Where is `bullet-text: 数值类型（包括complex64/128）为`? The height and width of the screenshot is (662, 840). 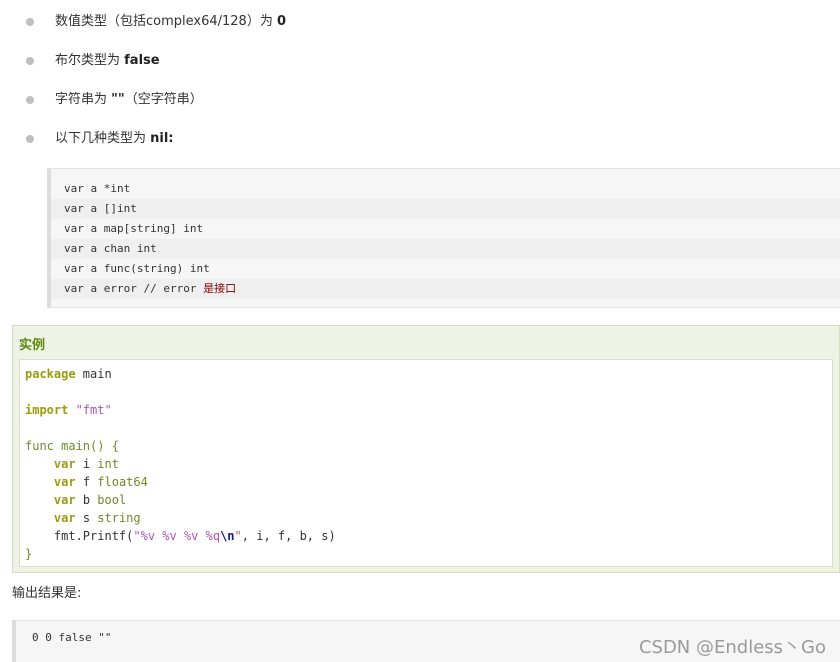 bullet-text: 数值类型（包括complex64/128）为 is located at coordinates (166, 21).